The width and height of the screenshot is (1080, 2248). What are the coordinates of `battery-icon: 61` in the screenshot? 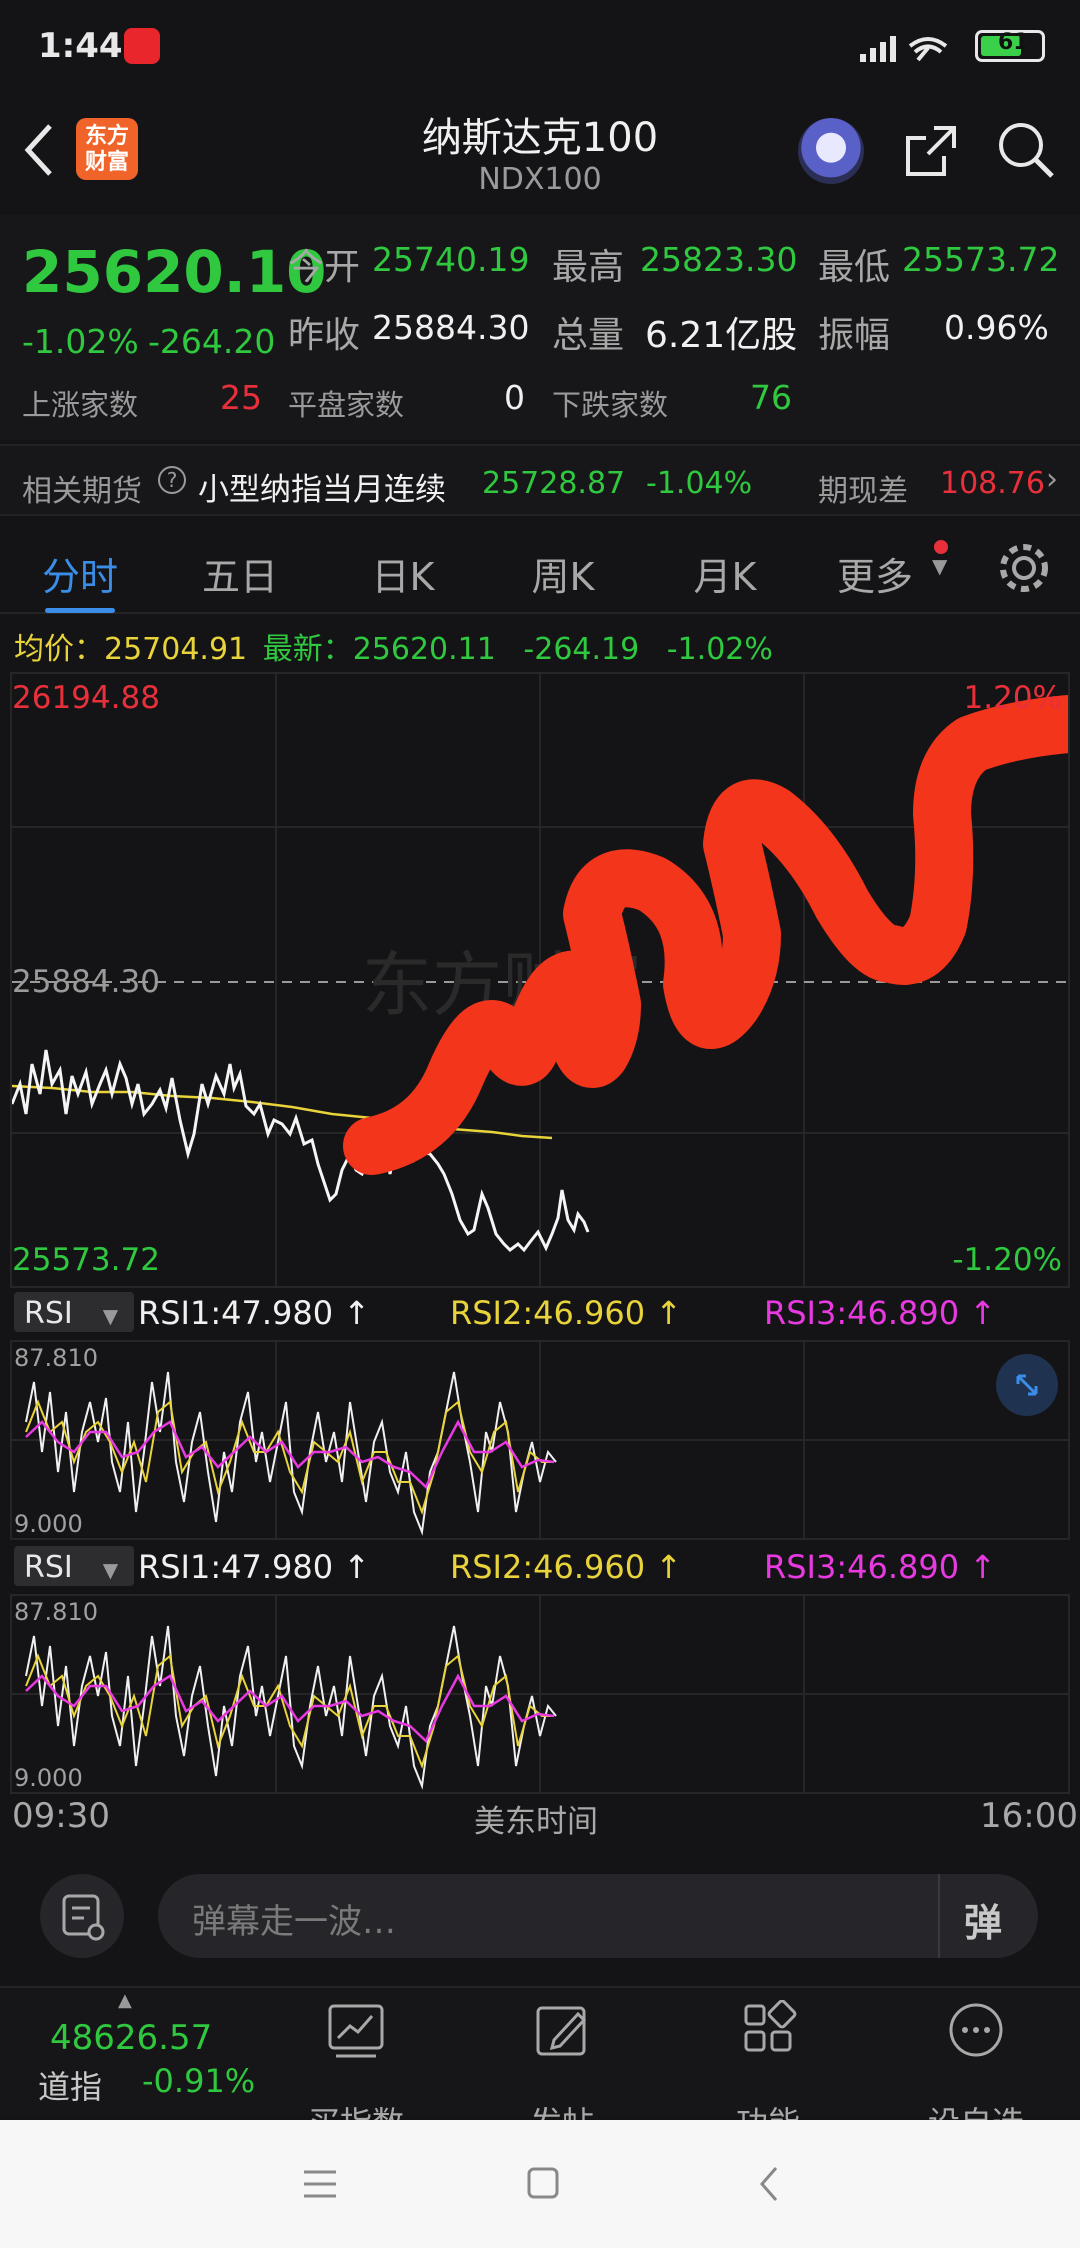 It's located at (1010, 46).